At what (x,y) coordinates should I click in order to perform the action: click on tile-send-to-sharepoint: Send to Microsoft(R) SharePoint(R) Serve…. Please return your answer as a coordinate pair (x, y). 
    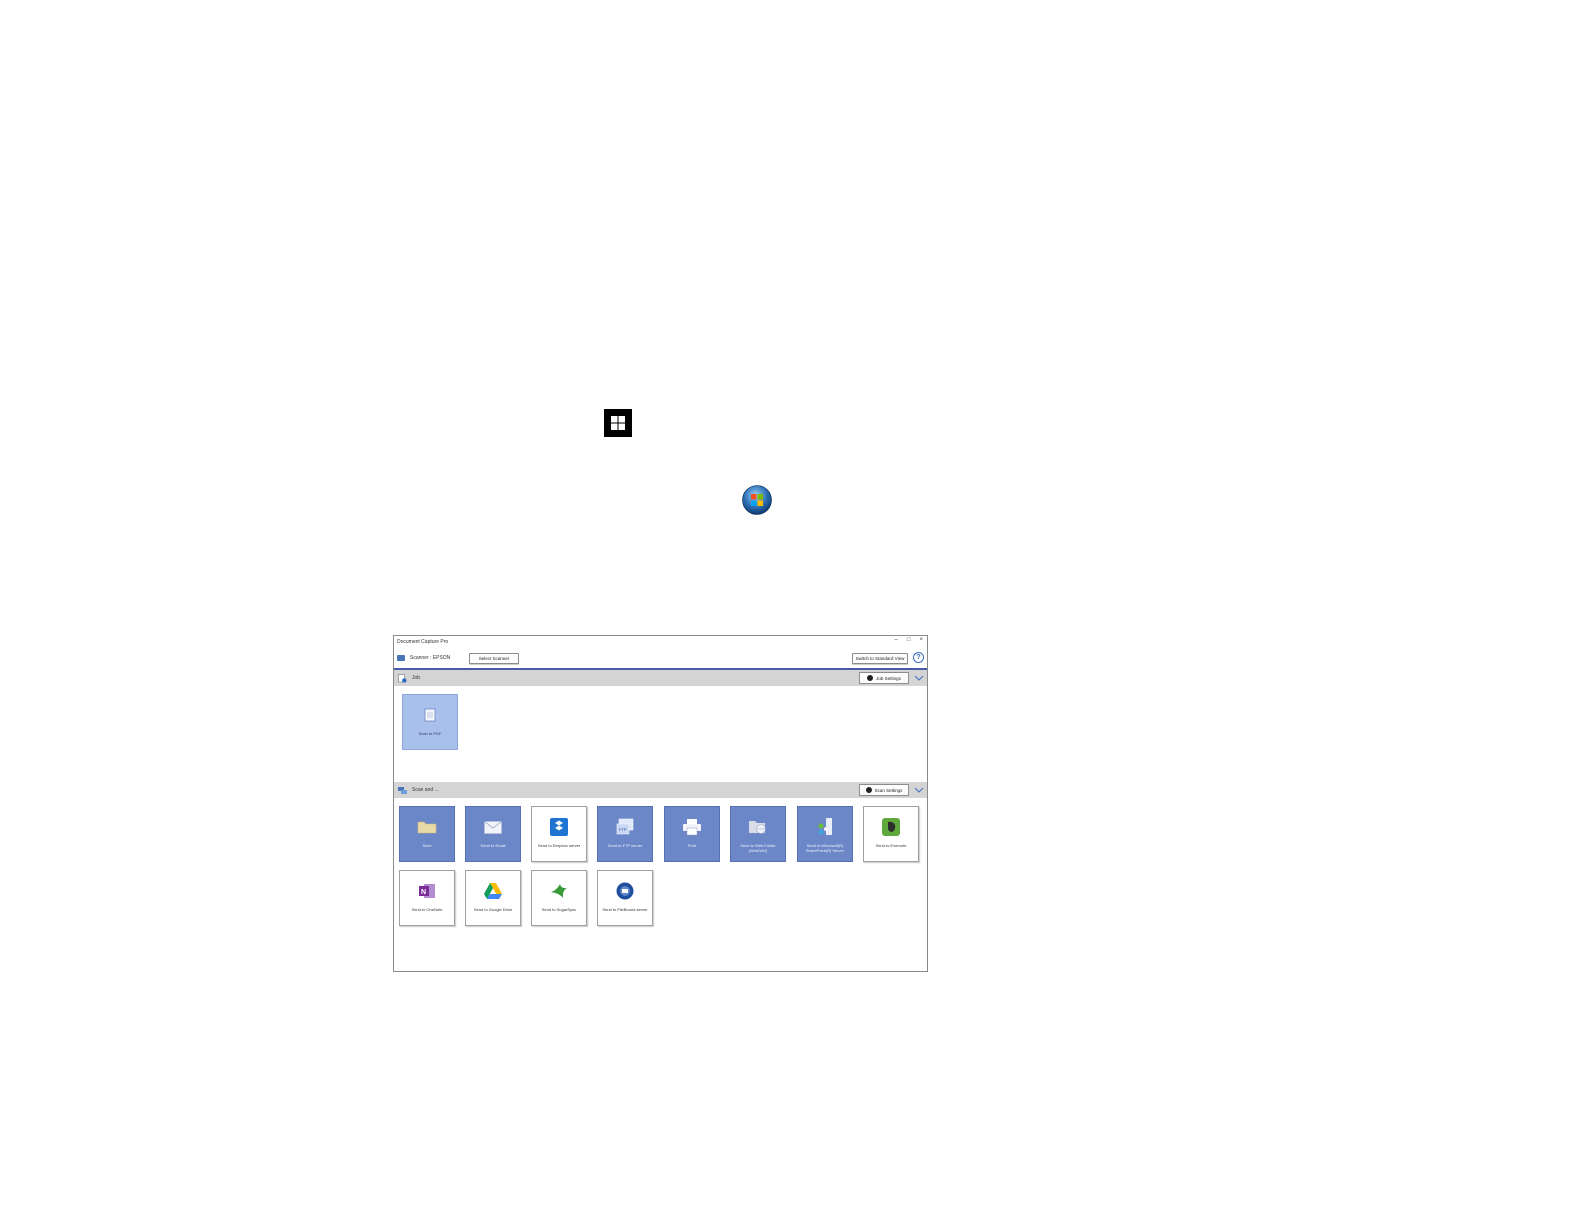
    Looking at the image, I should click on (825, 834).